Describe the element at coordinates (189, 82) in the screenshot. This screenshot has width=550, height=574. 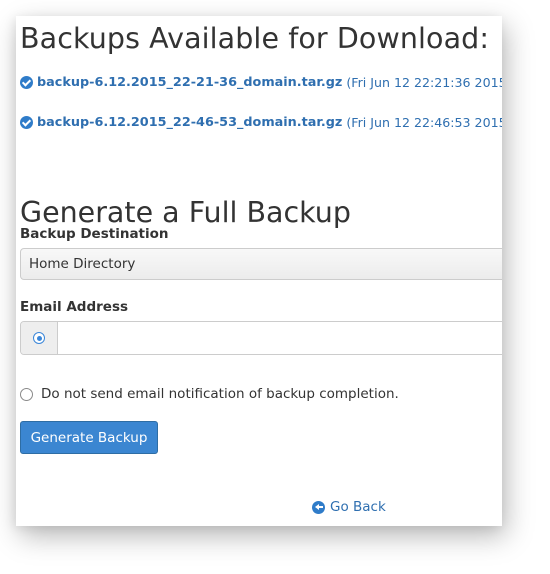
I see `backup-download-link: backup-6.12.2015_22-21-36_domain.tar.gz` at that location.